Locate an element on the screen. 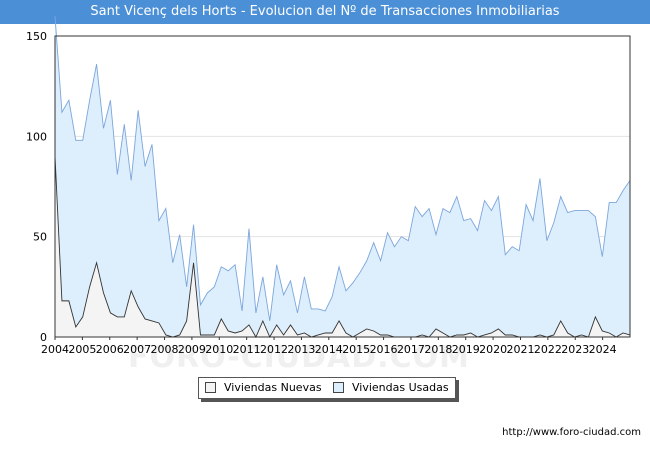  legend: Viviendas Nuevas Viviendas Usadas is located at coordinates (327, 388).